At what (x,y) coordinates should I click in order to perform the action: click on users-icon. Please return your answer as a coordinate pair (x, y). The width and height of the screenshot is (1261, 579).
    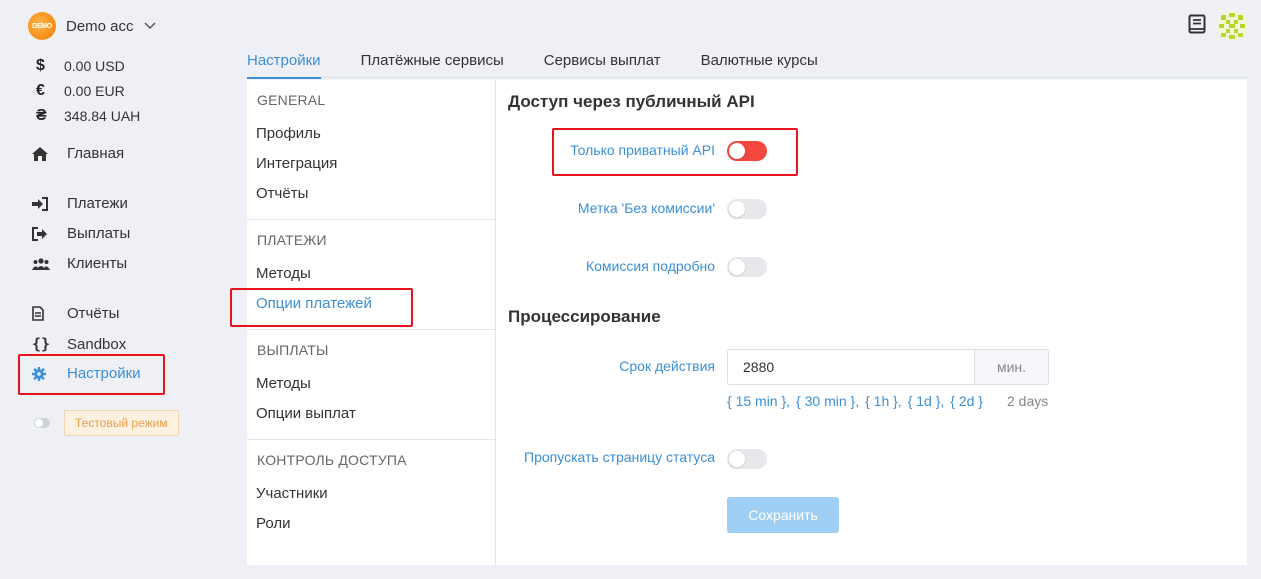
    Looking at the image, I should click on (49, 263).